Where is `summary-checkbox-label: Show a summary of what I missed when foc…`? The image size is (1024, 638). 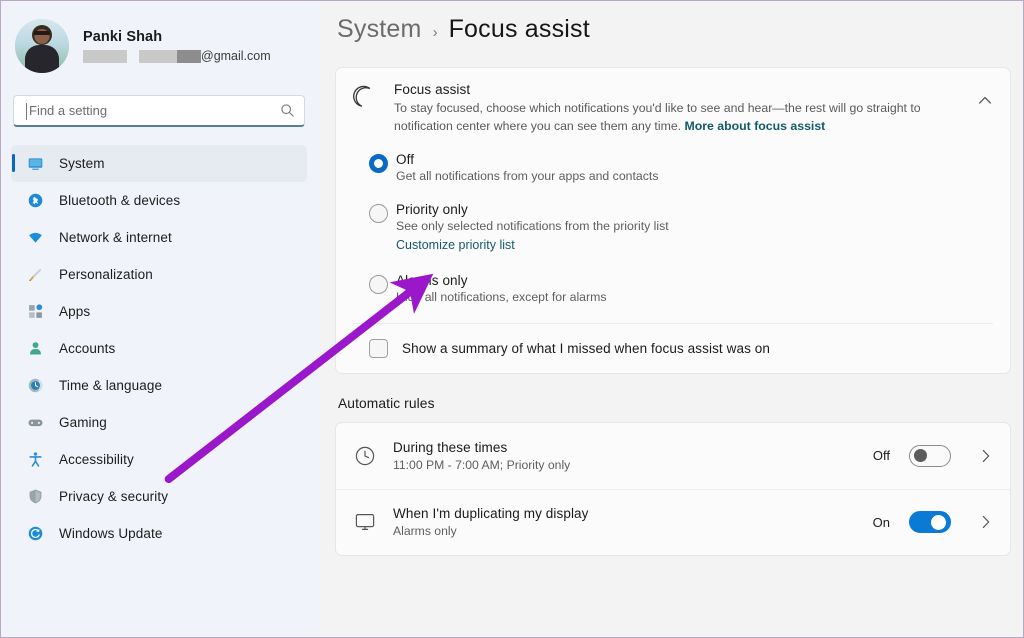
summary-checkbox-label: Show a summary of what I missed when foc… is located at coordinates (586, 348).